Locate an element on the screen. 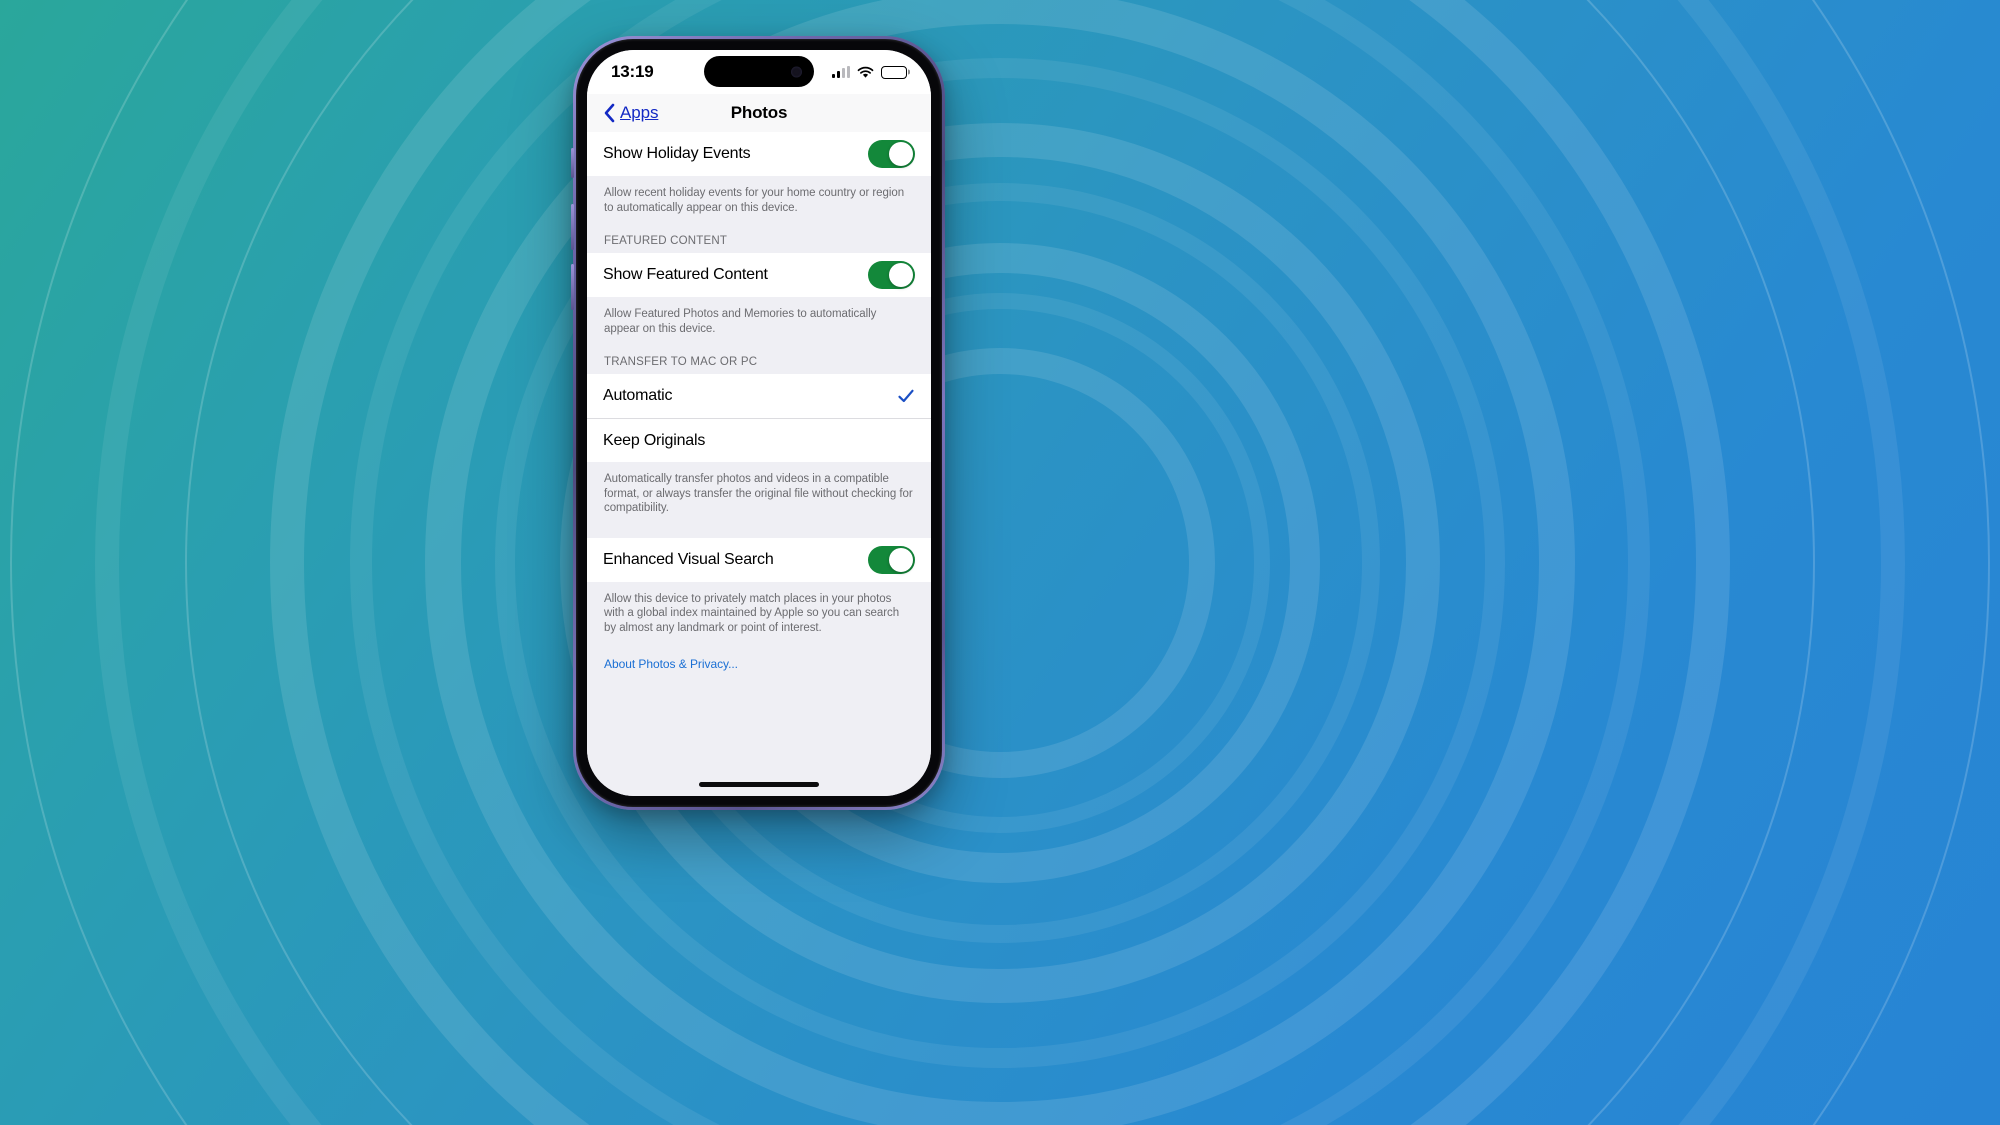  signal-bars-icon is located at coordinates (841, 72).